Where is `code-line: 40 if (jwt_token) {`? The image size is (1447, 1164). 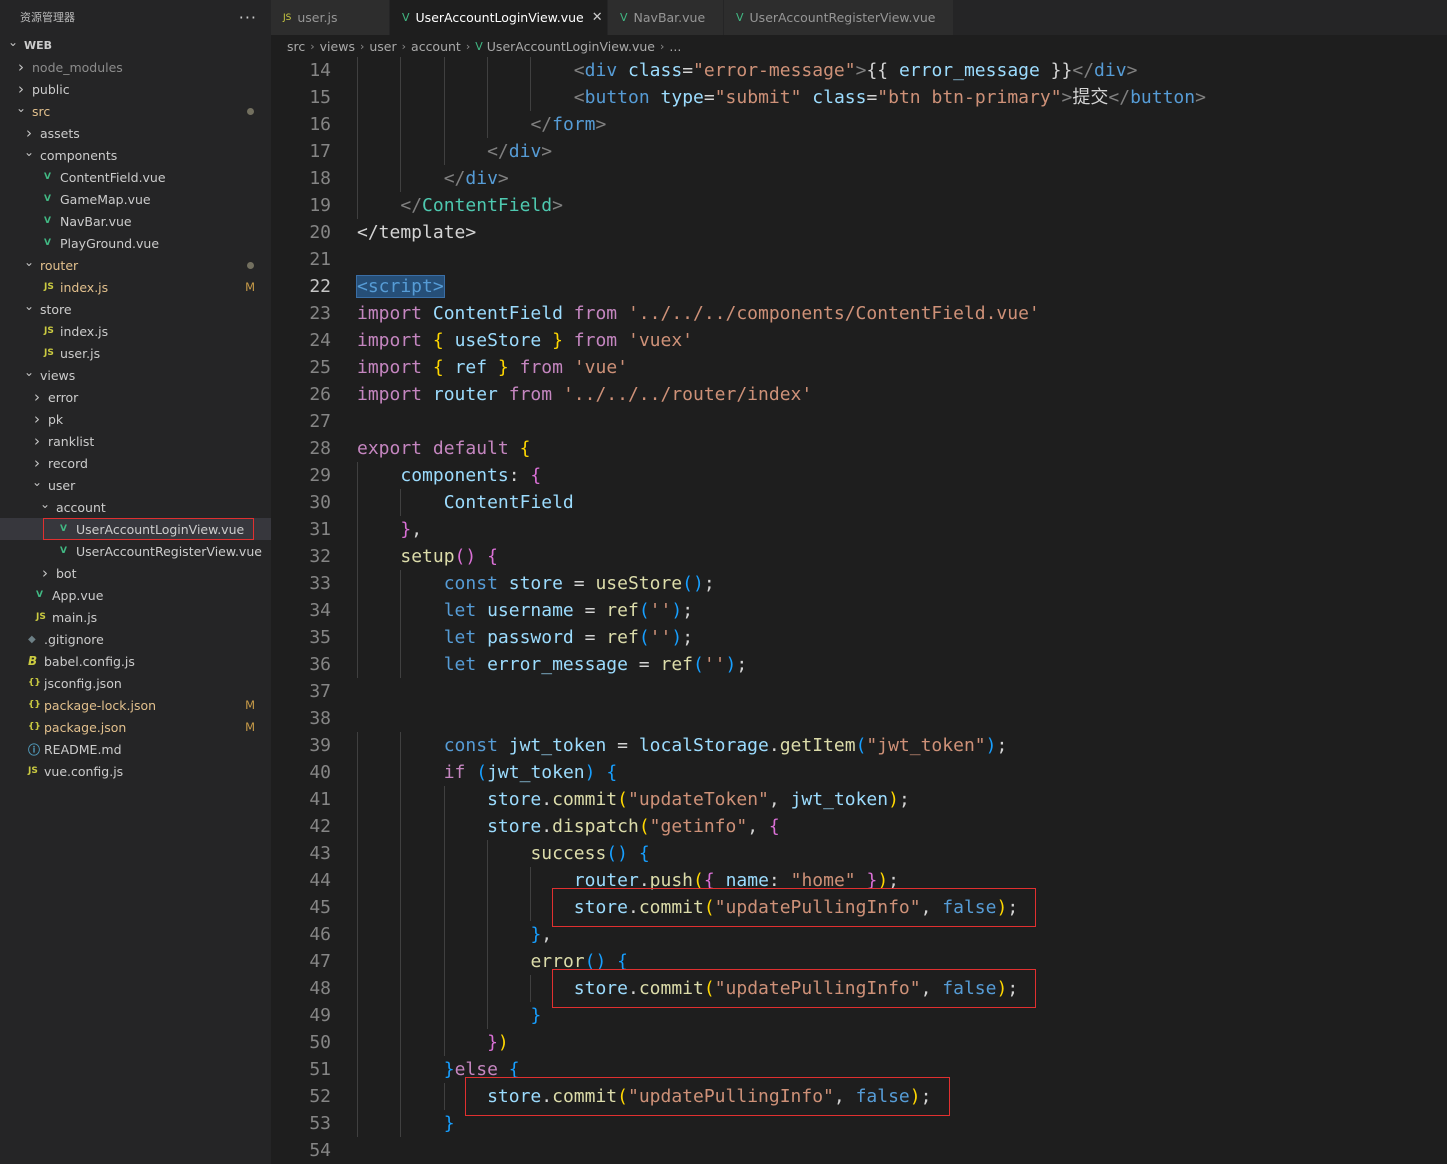 code-line: 40 if (jwt_token) { is located at coordinates (859, 772).